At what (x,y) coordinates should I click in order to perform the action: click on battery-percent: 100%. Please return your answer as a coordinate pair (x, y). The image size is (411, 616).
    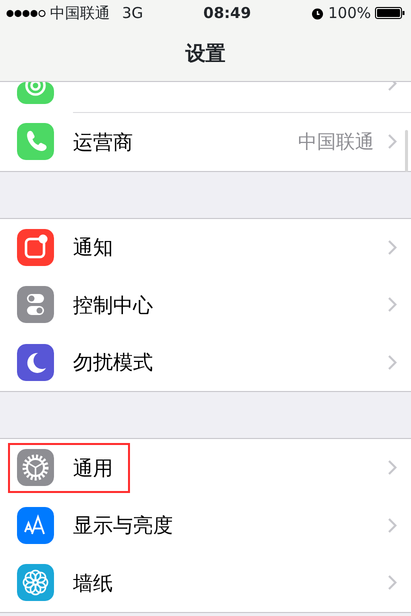
    Looking at the image, I should click on (349, 13).